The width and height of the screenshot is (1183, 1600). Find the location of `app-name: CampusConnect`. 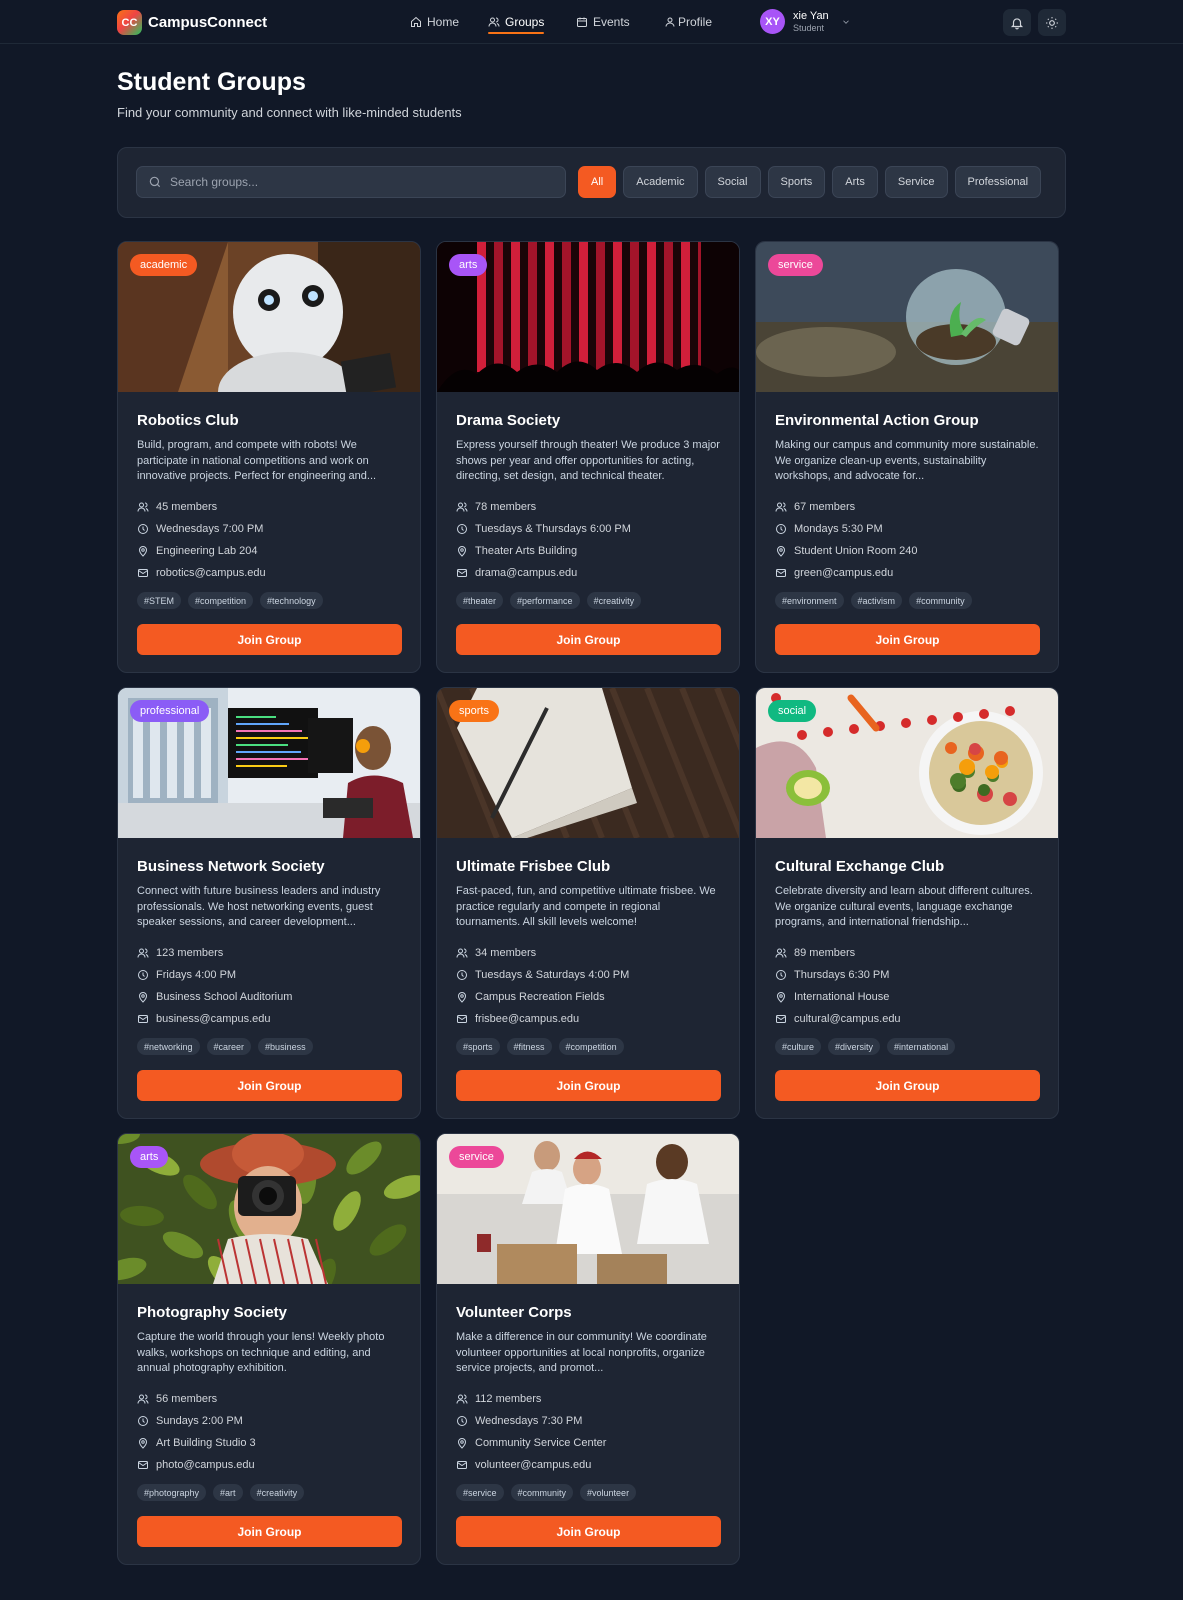

app-name: CampusConnect is located at coordinates (208, 22).